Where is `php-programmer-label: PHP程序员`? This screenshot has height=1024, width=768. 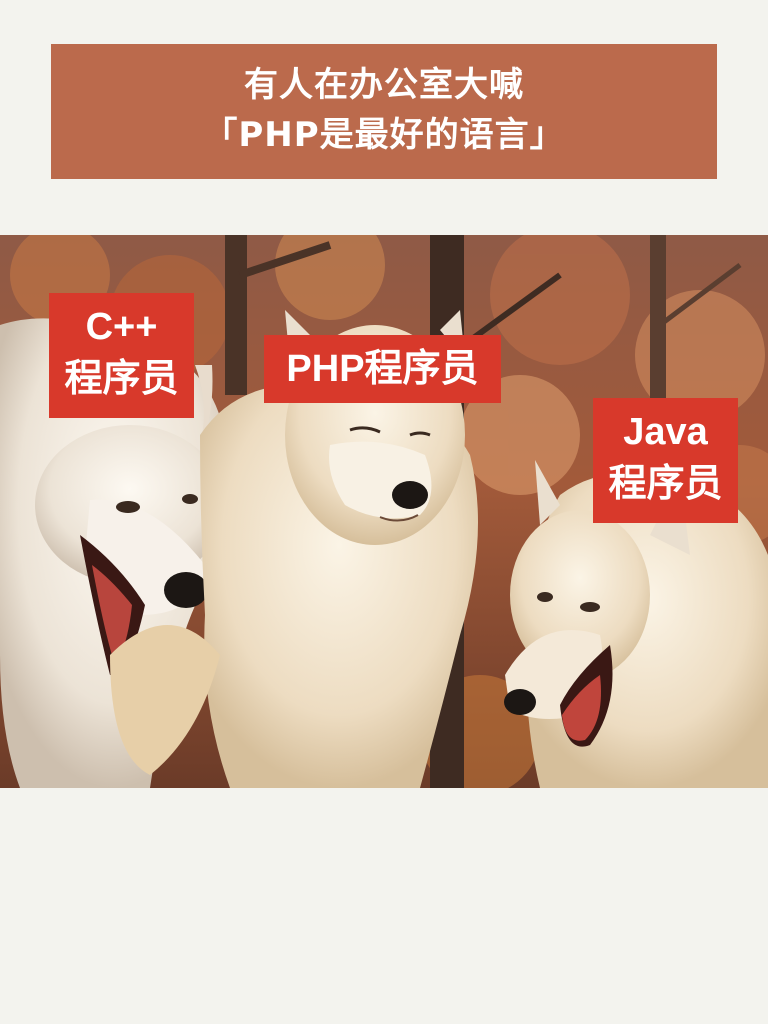 php-programmer-label: PHP程序员 is located at coordinates (382, 369).